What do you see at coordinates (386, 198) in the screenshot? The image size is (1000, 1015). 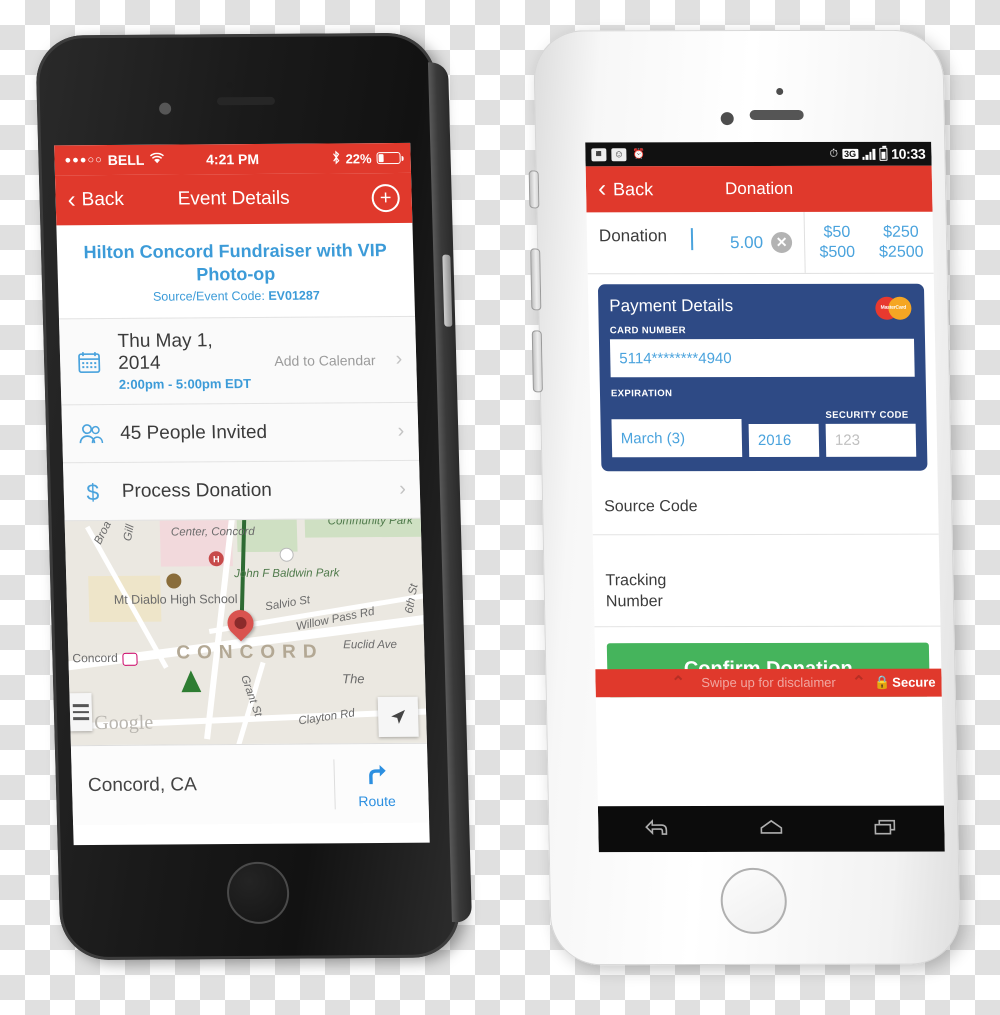 I see `add-event-button: +` at bounding box center [386, 198].